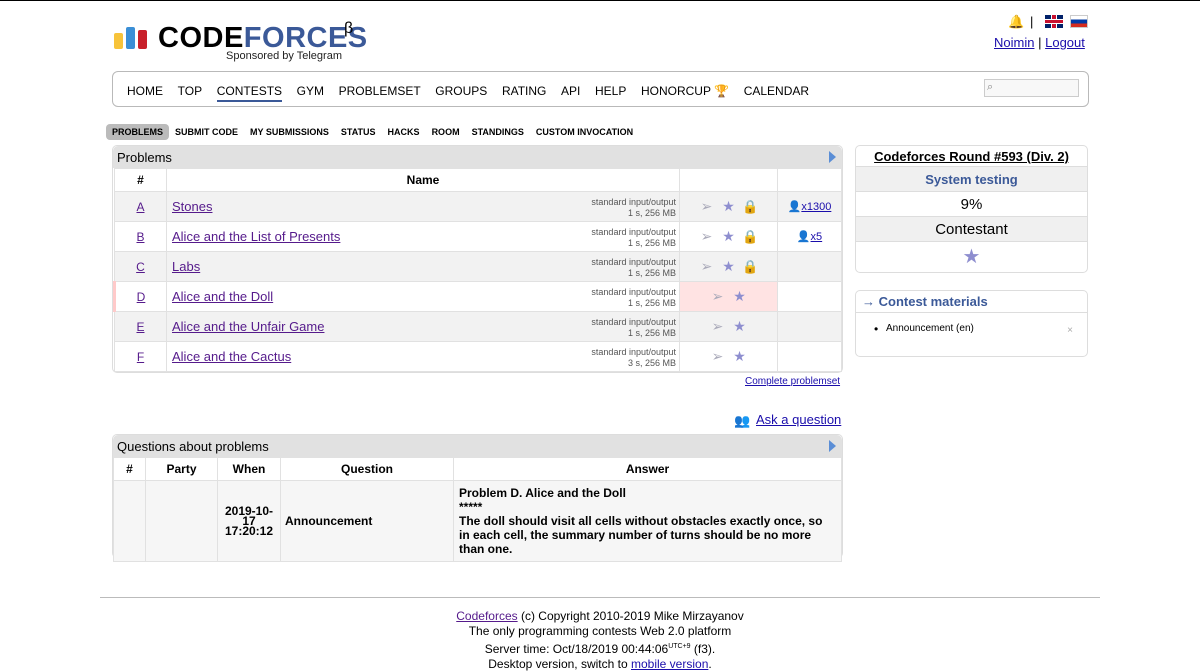 The width and height of the screenshot is (1200, 672). What do you see at coordinates (542, 493) in the screenshot?
I see `answer-title: Problem D. Alice and the Doll` at bounding box center [542, 493].